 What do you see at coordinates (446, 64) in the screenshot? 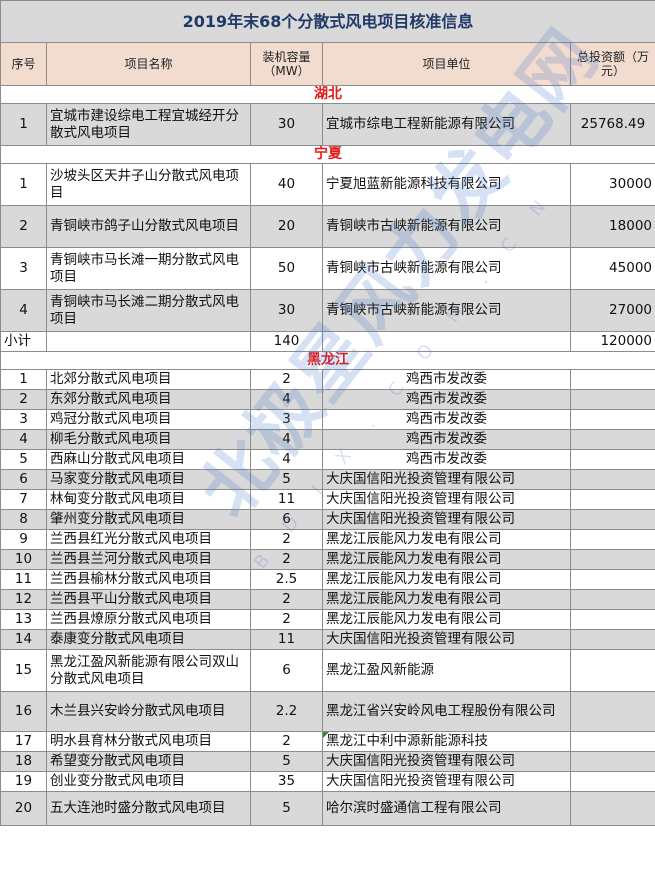
I see `col-header-org: 项目单位` at bounding box center [446, 64].